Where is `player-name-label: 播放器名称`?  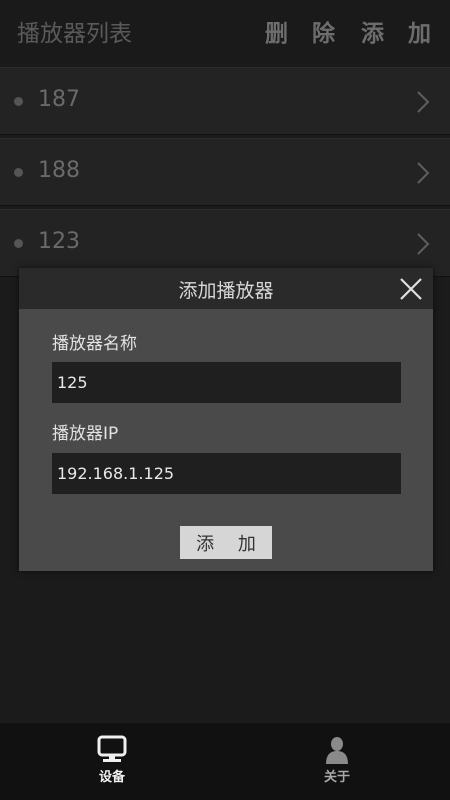 player-name-label: 播放器名称 is located at coordinates (94, 344).